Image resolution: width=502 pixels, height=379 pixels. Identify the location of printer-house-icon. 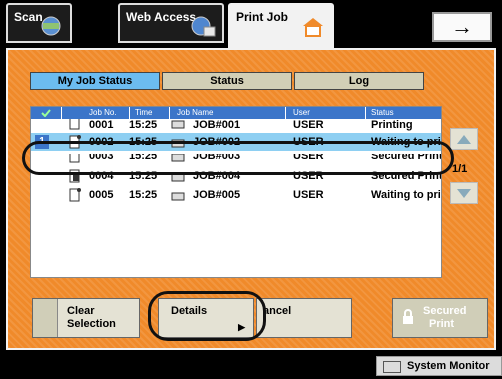
(313, 27).